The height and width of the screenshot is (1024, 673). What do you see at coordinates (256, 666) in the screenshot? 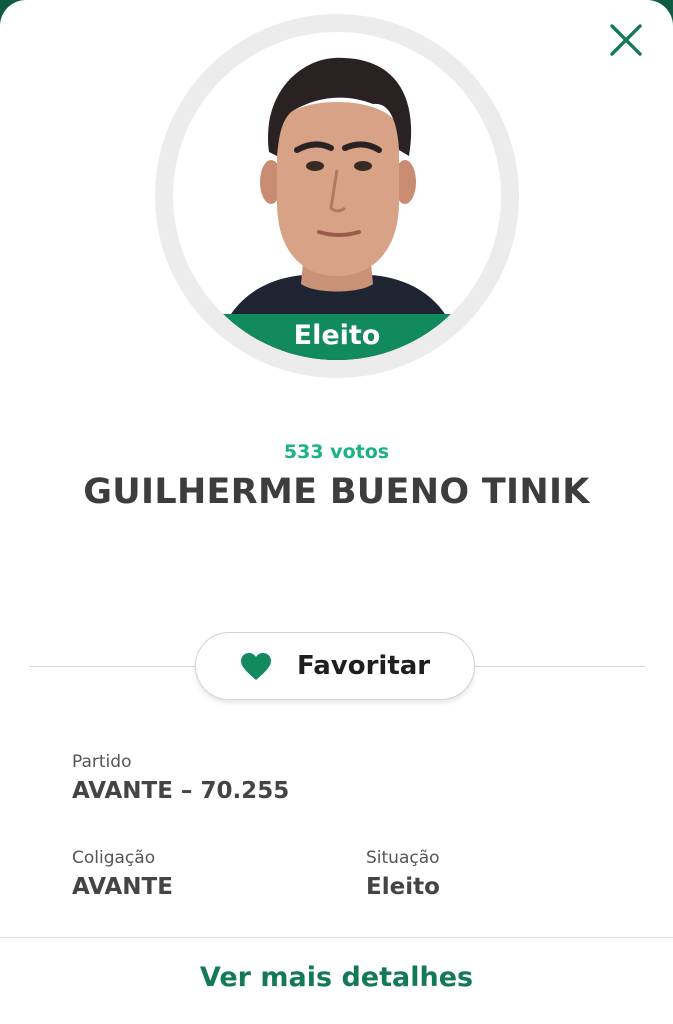
I see `heart-icon` at bounding box center [256, 666].